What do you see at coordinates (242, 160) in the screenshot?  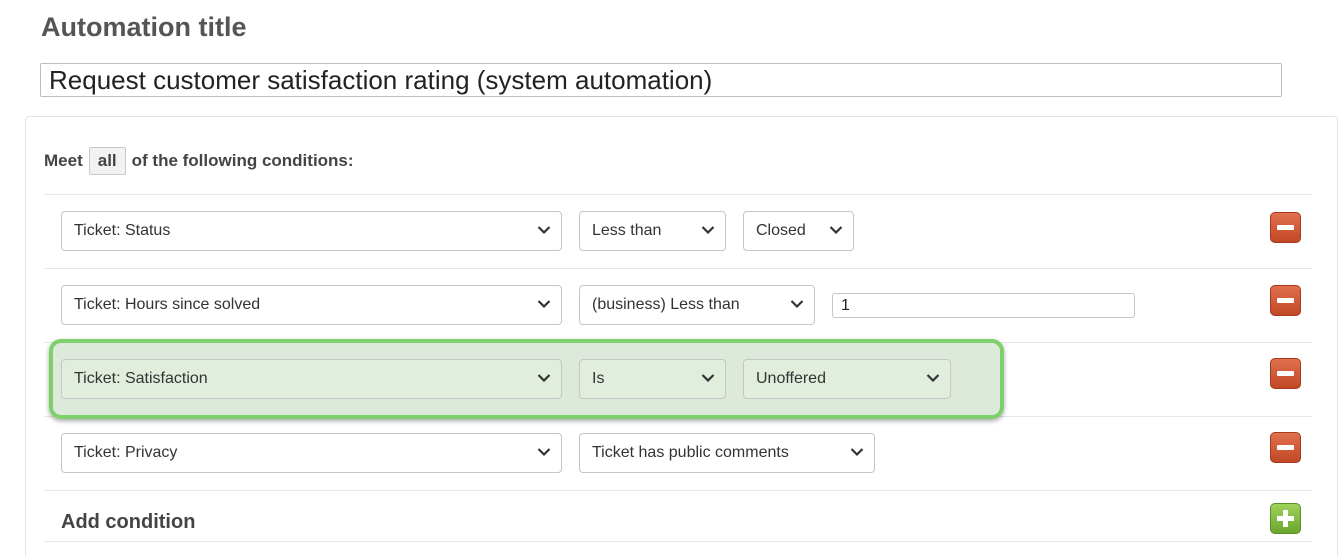 I see `meet-suffix: of the following conditions:` at bounding box center [242, 160].